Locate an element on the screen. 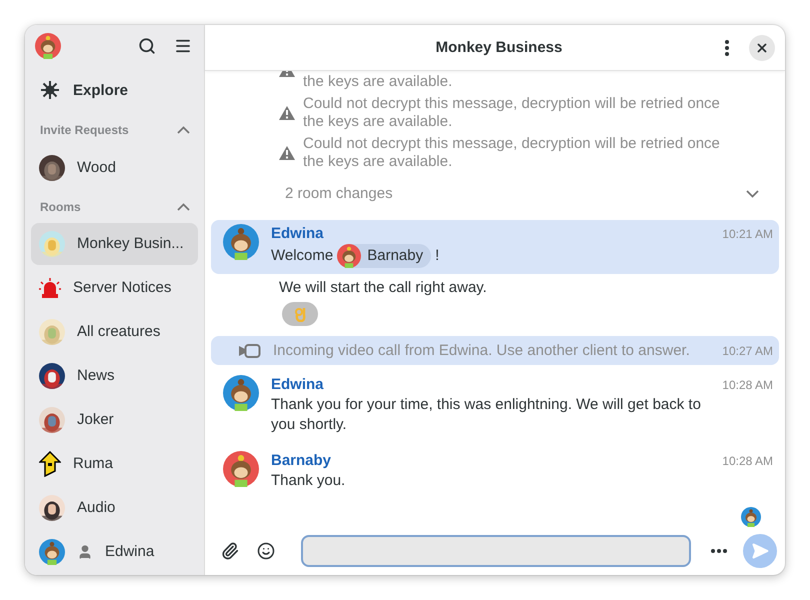  explore-item: Explore is located at coordinates (114, 90).